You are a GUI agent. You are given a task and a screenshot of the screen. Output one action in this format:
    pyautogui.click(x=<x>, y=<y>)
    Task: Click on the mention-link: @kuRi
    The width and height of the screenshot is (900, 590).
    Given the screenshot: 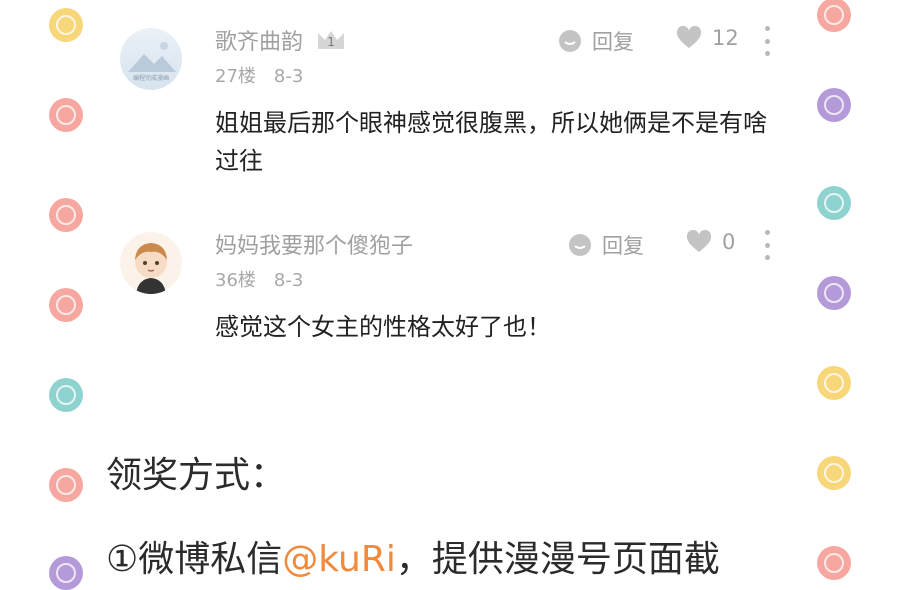 What is the action you would take?
    pyautogui.click(x=339, y=559)
    